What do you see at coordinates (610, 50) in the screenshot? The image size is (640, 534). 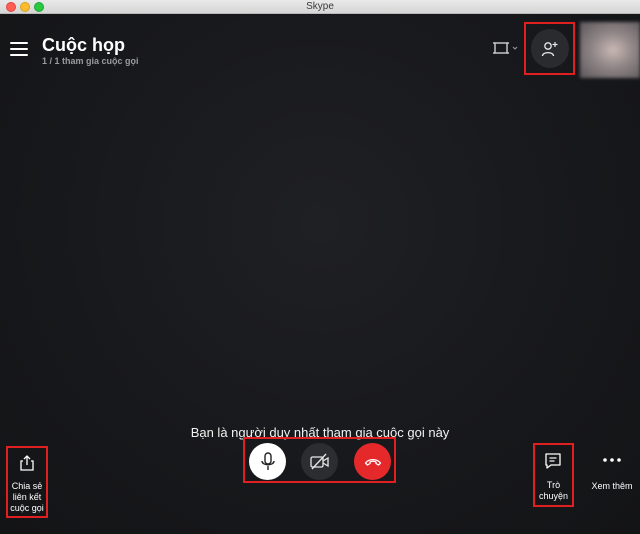 I see `self-video-preview` at bounding box center [610, 50].